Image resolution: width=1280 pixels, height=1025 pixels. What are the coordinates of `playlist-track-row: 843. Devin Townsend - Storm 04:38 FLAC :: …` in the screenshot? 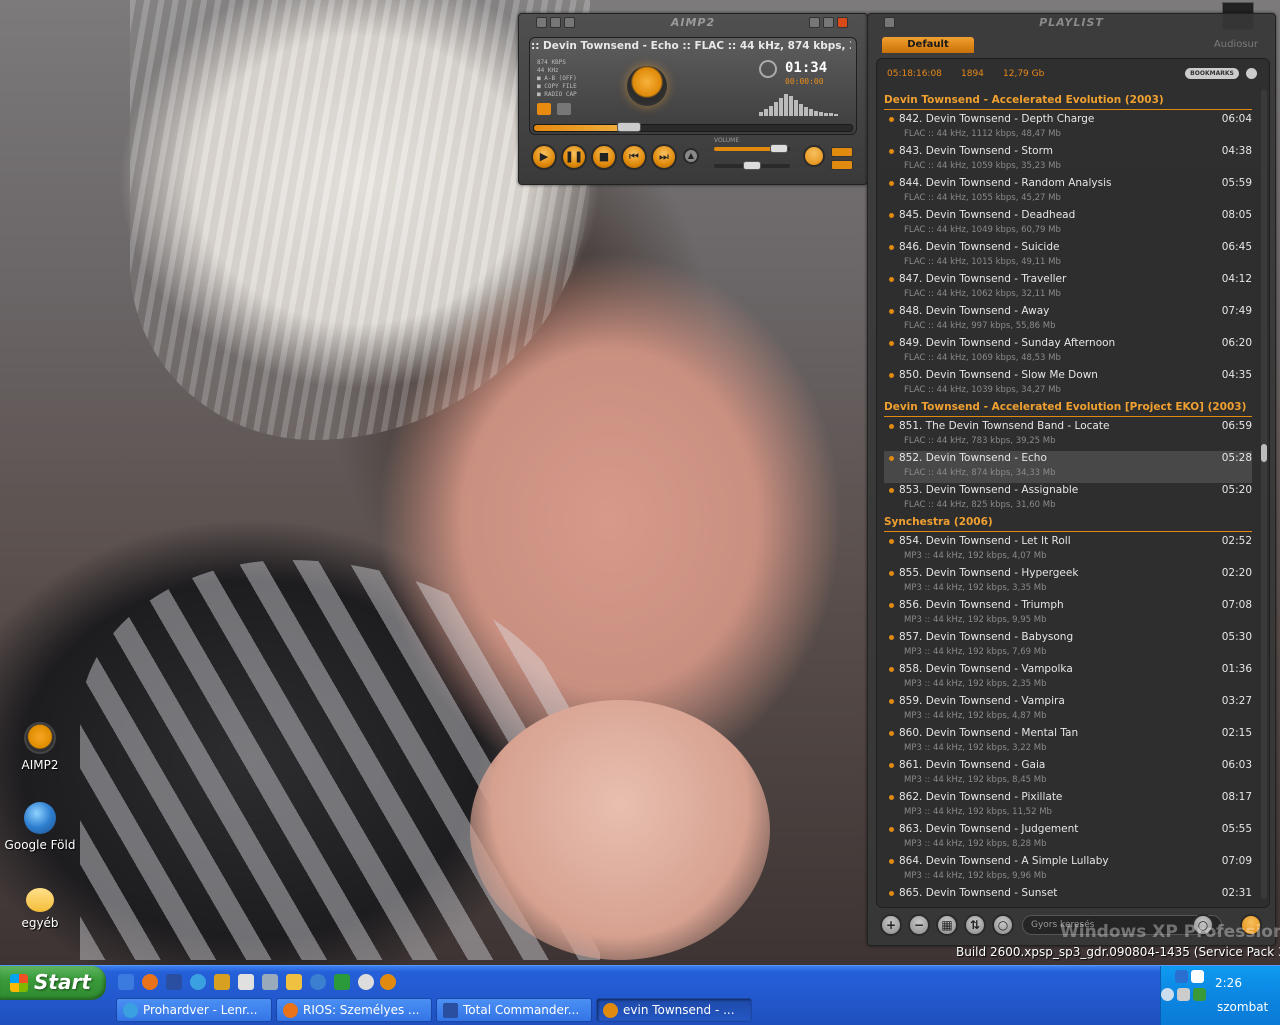 It's located at (1068, 160).